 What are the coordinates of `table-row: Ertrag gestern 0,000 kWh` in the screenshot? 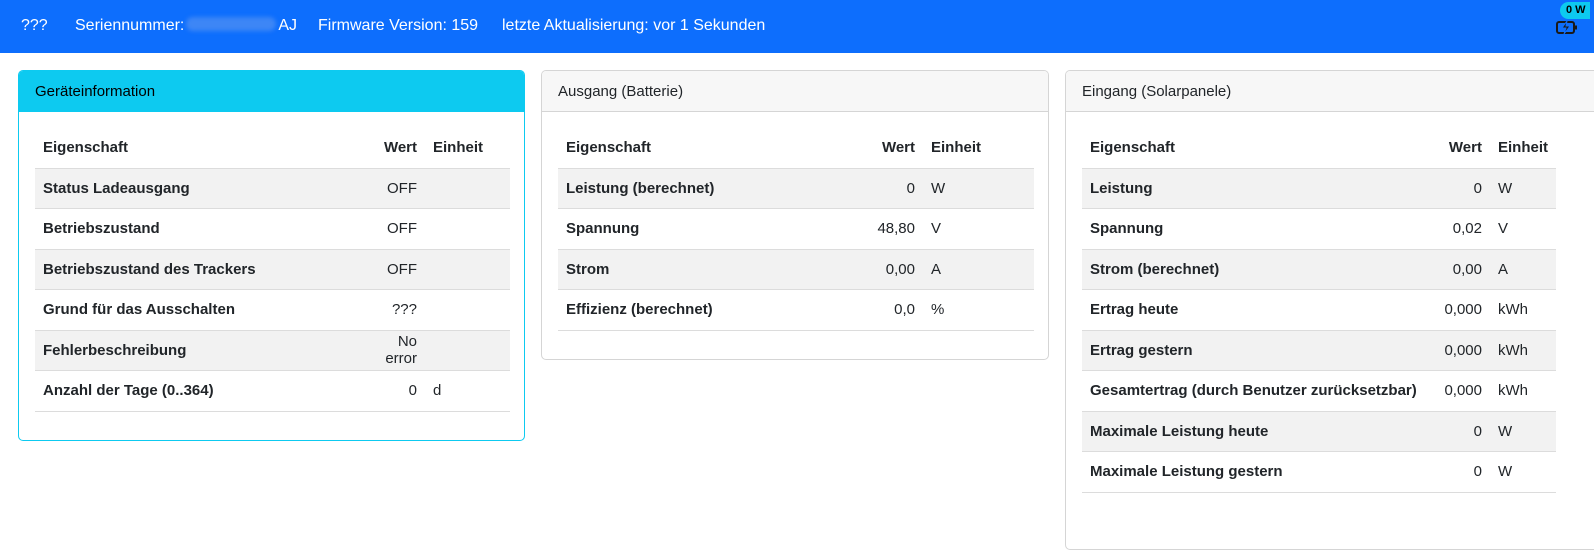 It's located at (1319, 350).